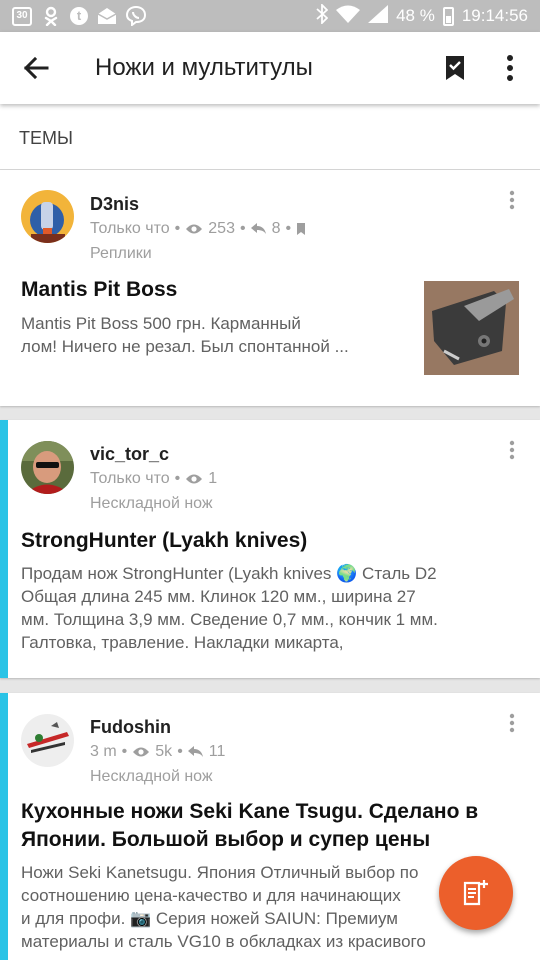 The width and height of the screenshot is (540, 960). I want to click on calendar-day: 30, so click(22, 15).